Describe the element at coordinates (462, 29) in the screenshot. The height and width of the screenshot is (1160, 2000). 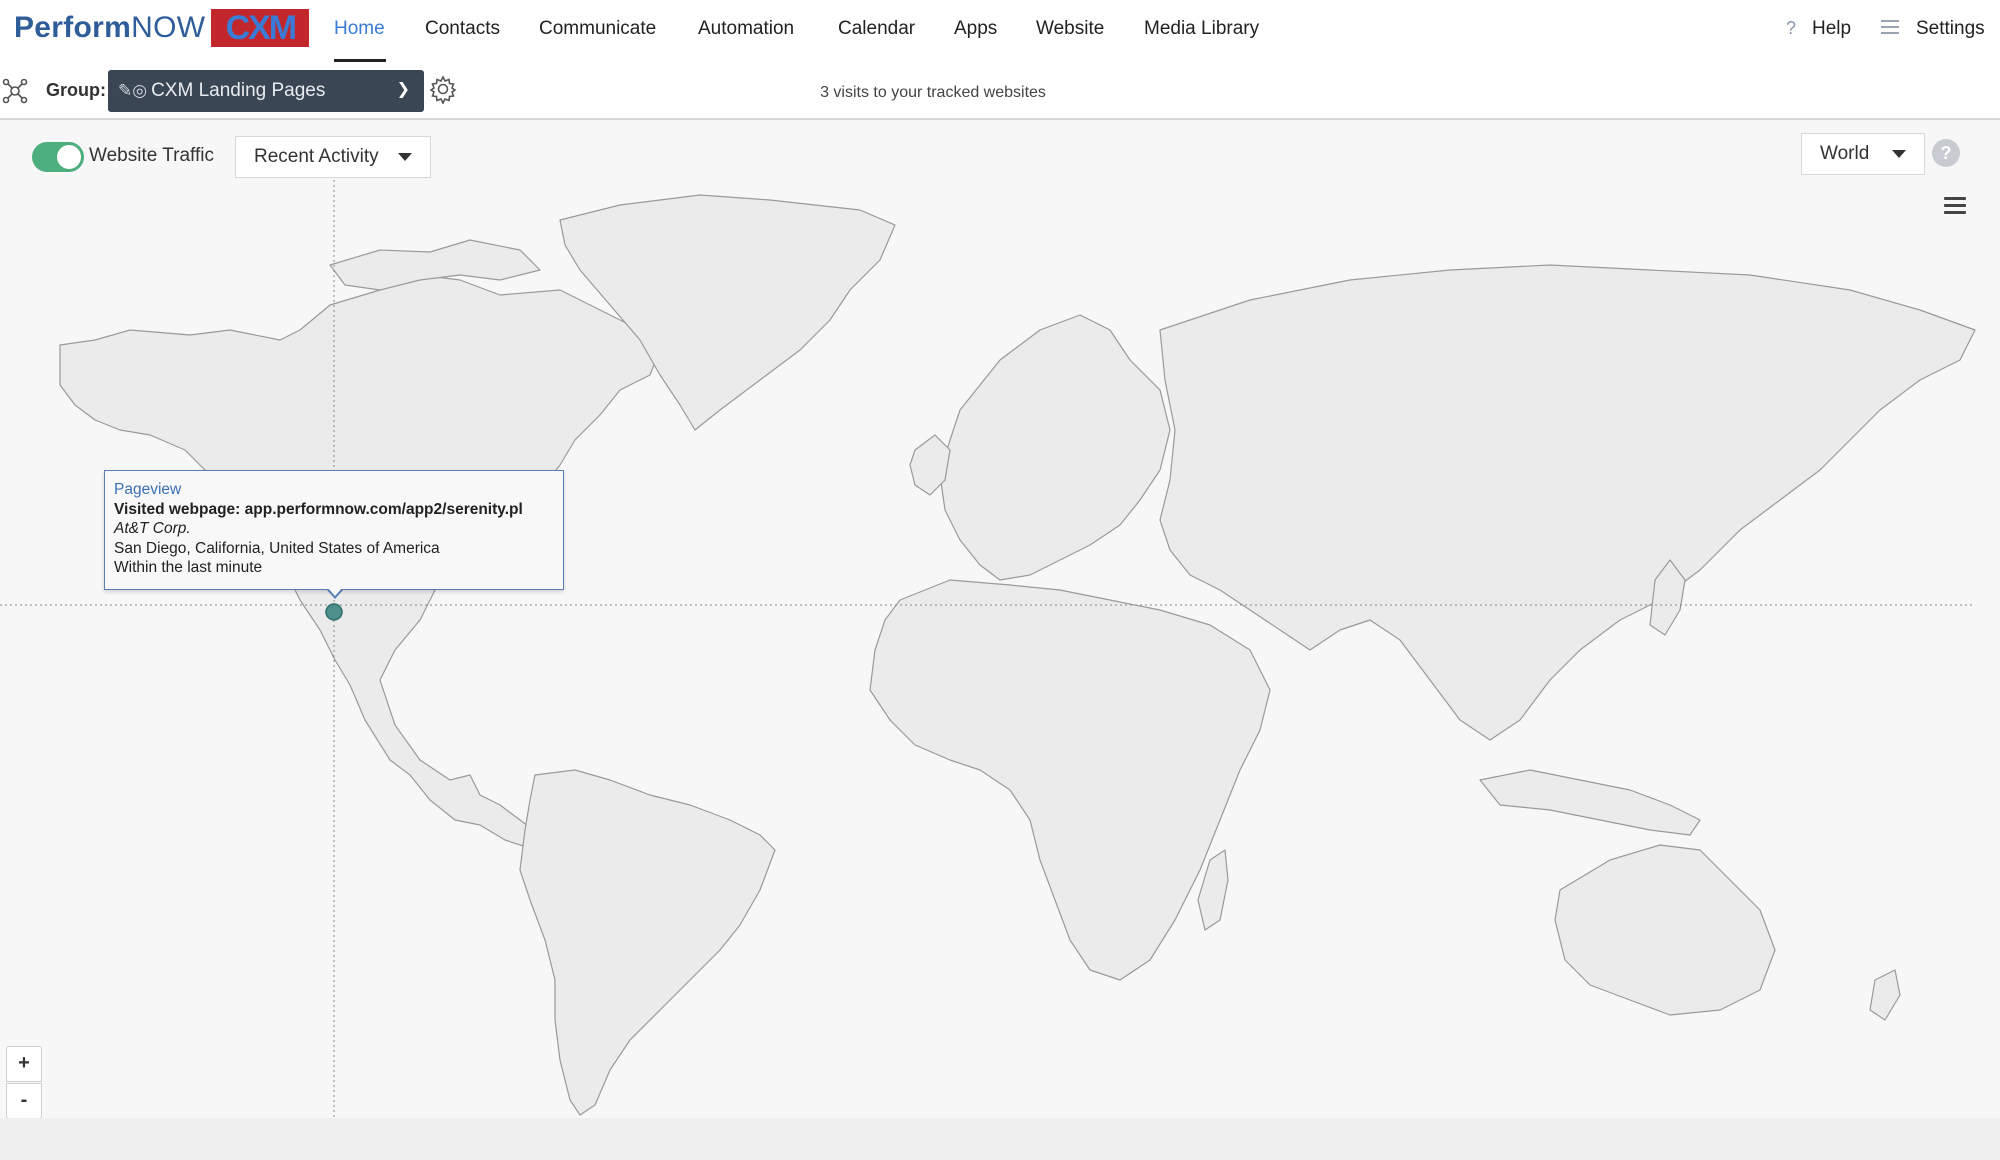
I see `nav-contacts: Contacts` at that location.